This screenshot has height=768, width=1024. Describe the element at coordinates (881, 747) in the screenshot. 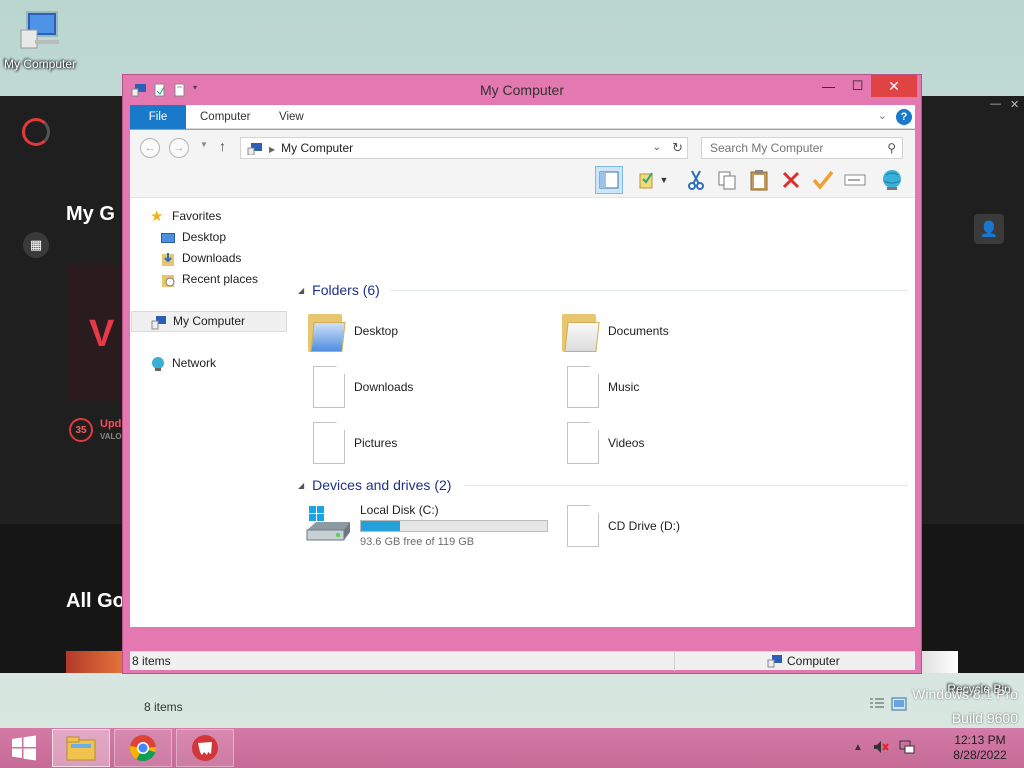

I see `volume-muted-icon` at that location.